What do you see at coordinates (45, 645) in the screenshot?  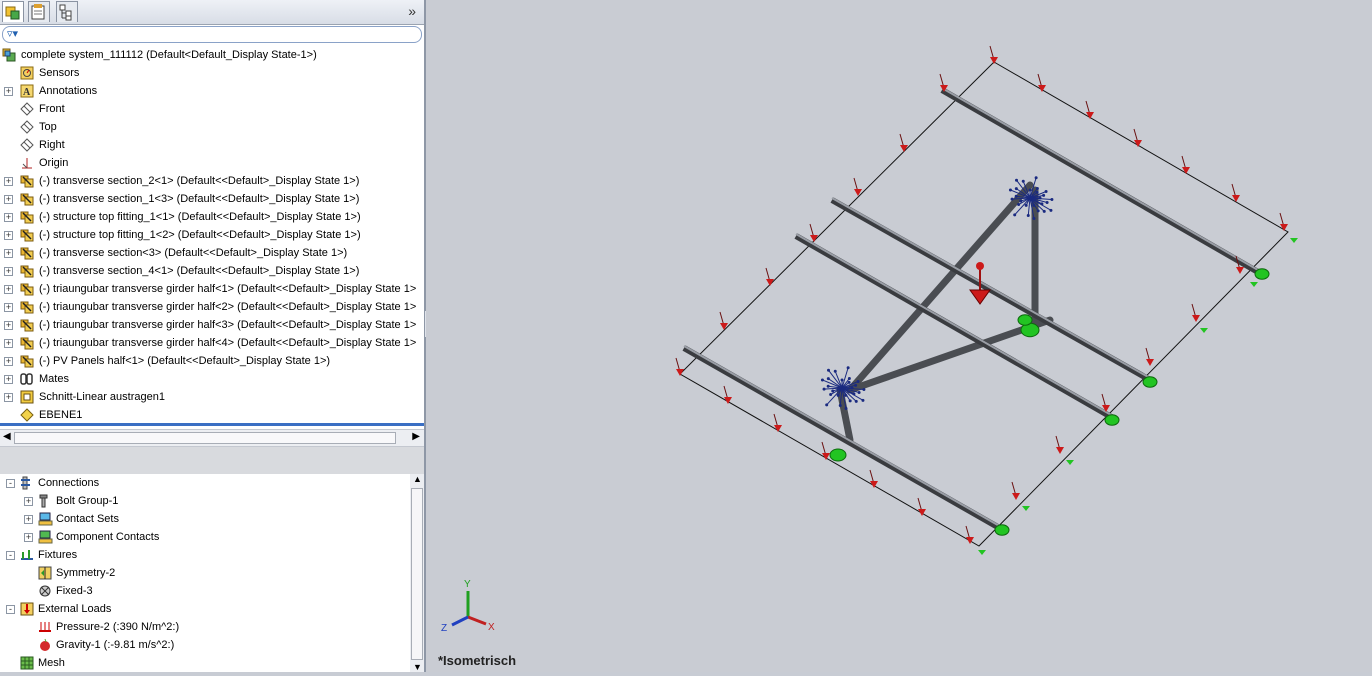 I see `gravity-icon` at bounding box center [45, 645].